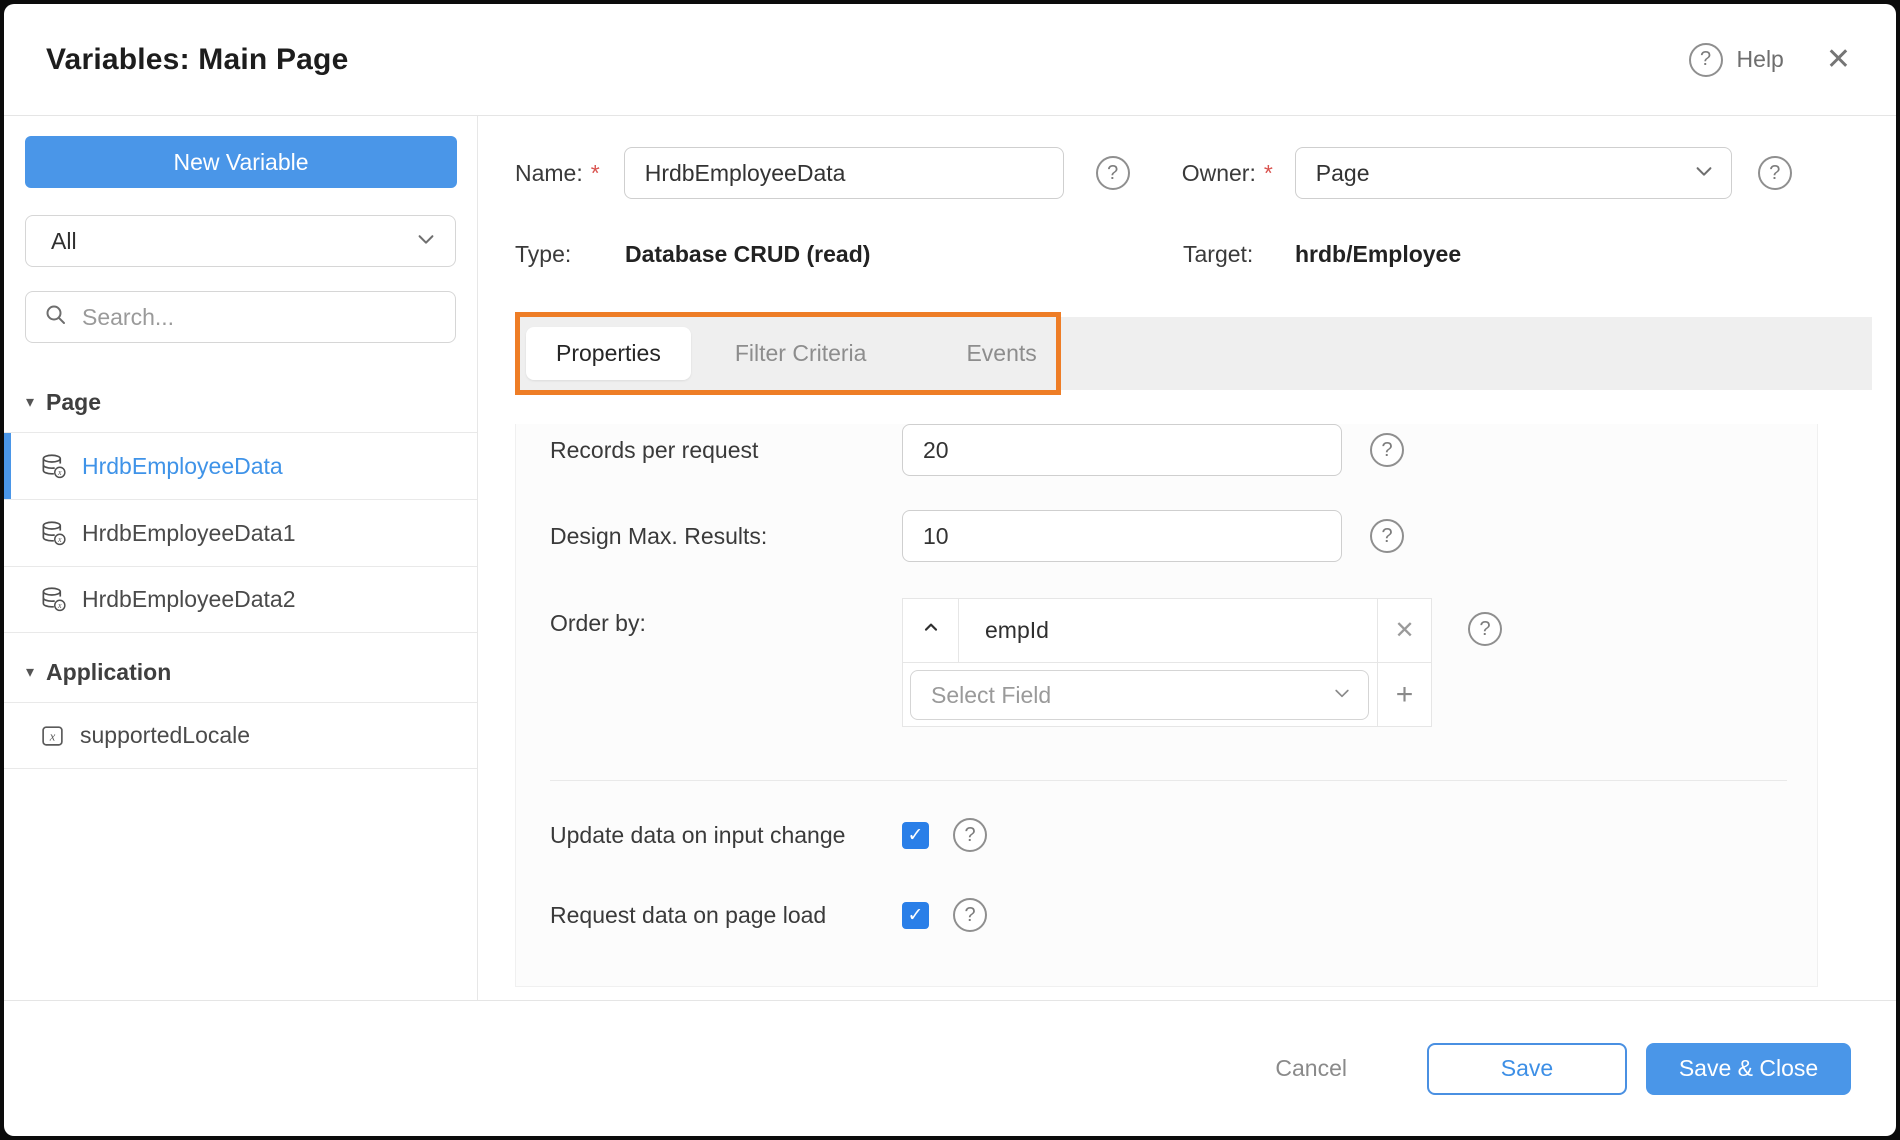 Image resolution: width=1900 pixels, height=1140 pixels. Describe the element at coordinates (801, 353) in the screenshot. I see `tab-filter-criteria: Filter Criteria` at that location.